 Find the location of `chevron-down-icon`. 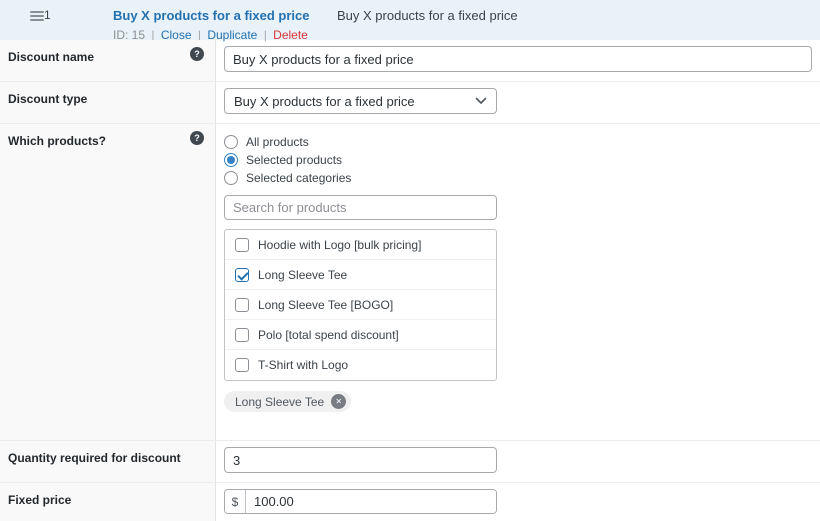

chevron-down-icon is located at coordinates (481, 100).